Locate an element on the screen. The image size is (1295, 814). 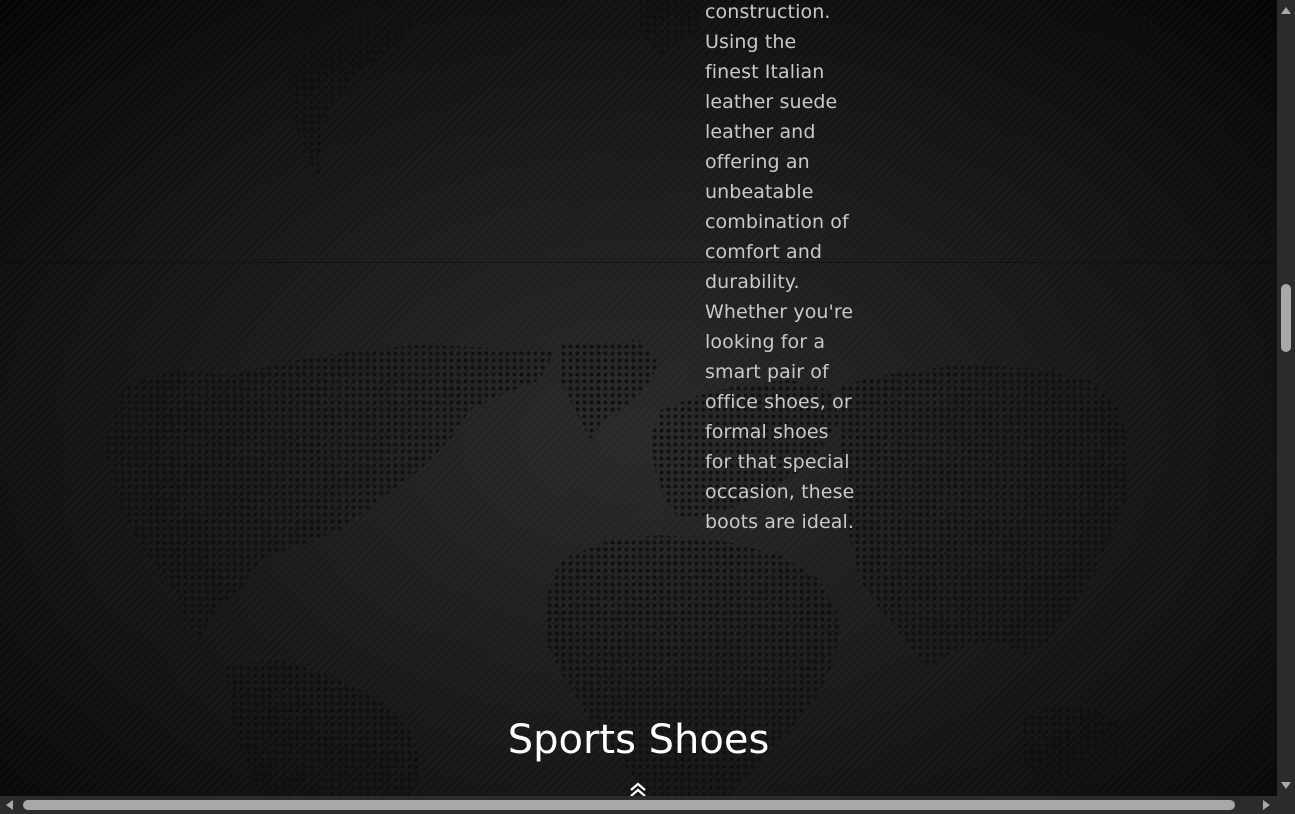
vertical-scrollbar-thumb is located at coordinates (1286, 318).